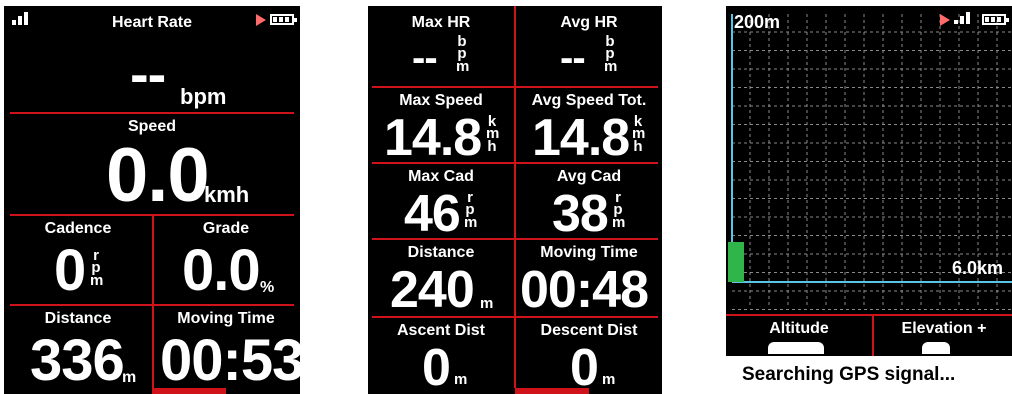  What do you see at coordinates (226, 228) in the screenshot?
I see `grade-label: Grade` at bounding box center [226, 228].